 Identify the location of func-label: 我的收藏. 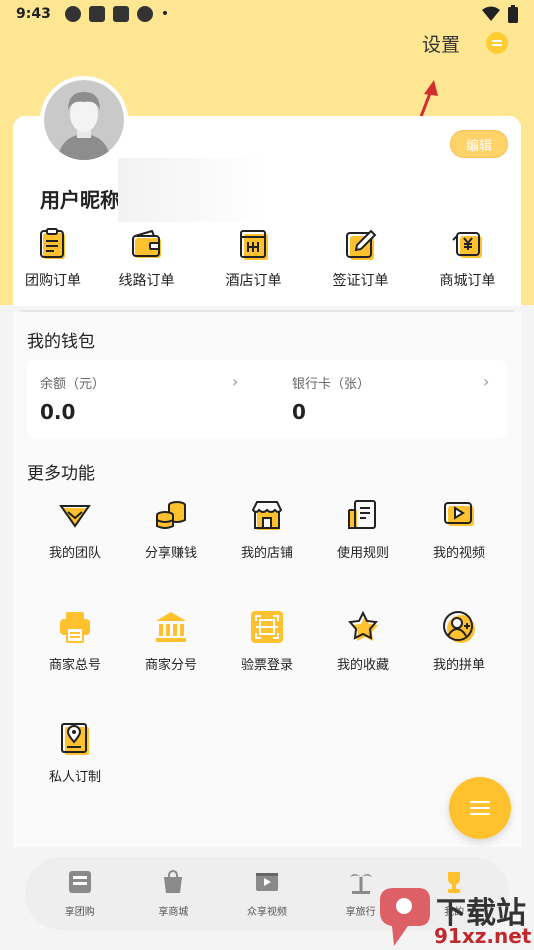
(362, 665).